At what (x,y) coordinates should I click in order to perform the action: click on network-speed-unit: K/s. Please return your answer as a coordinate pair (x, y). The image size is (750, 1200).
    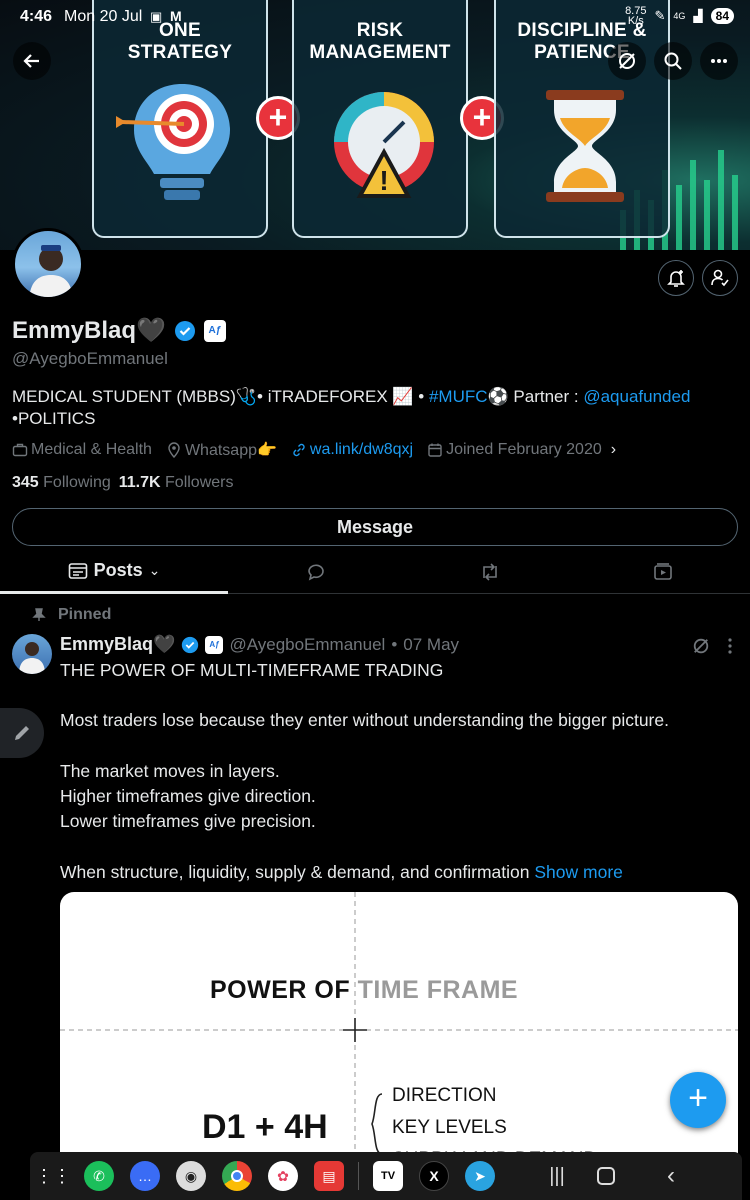
    Looking at the image, I should click on (635, 21).